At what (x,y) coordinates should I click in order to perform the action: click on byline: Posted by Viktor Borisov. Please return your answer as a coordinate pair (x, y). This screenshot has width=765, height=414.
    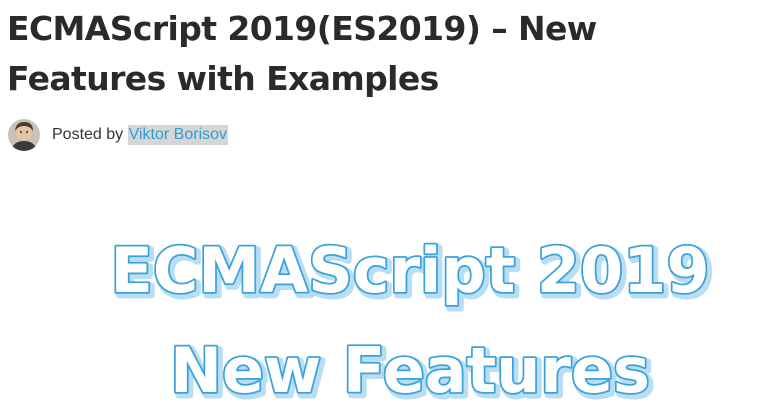
    Looking at the image, I should click on (118, 135).